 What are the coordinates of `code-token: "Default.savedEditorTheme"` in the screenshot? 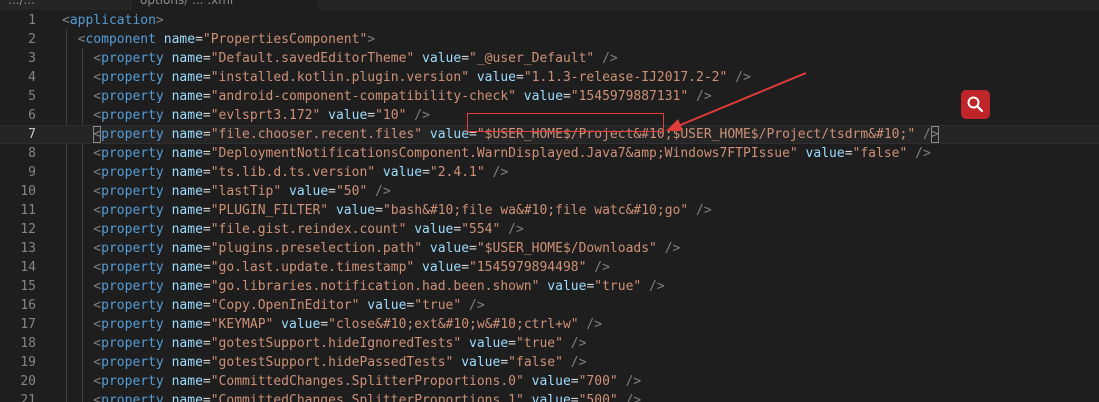 It's located at (312, 58).